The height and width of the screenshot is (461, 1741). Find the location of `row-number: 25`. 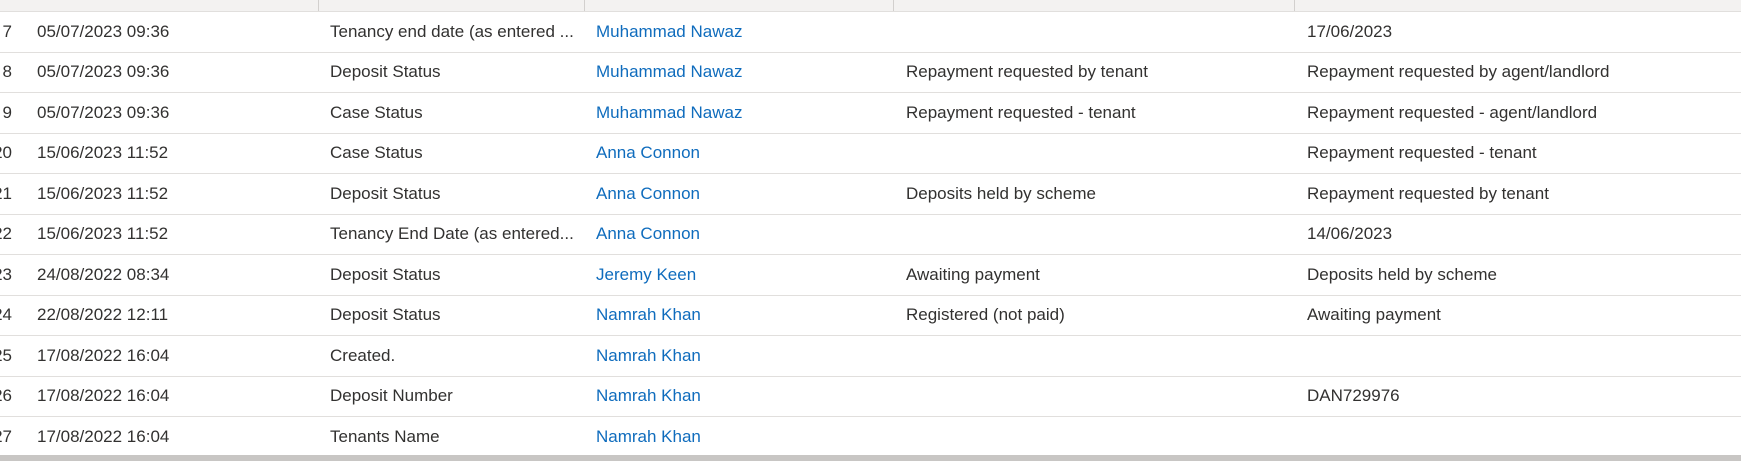

row-number: 25 is located at coordinates (6, 355).